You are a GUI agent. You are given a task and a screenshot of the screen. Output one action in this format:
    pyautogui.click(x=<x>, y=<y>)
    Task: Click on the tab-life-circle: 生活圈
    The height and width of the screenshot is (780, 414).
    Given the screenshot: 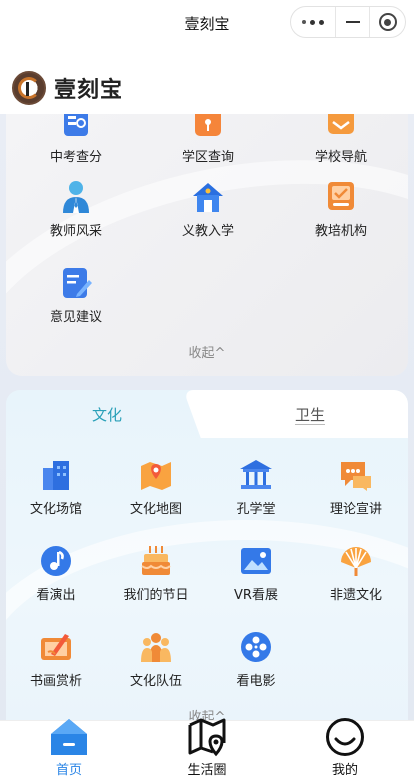 What is the action you would take?
    pyautogui.click(x=207, y=749)
    